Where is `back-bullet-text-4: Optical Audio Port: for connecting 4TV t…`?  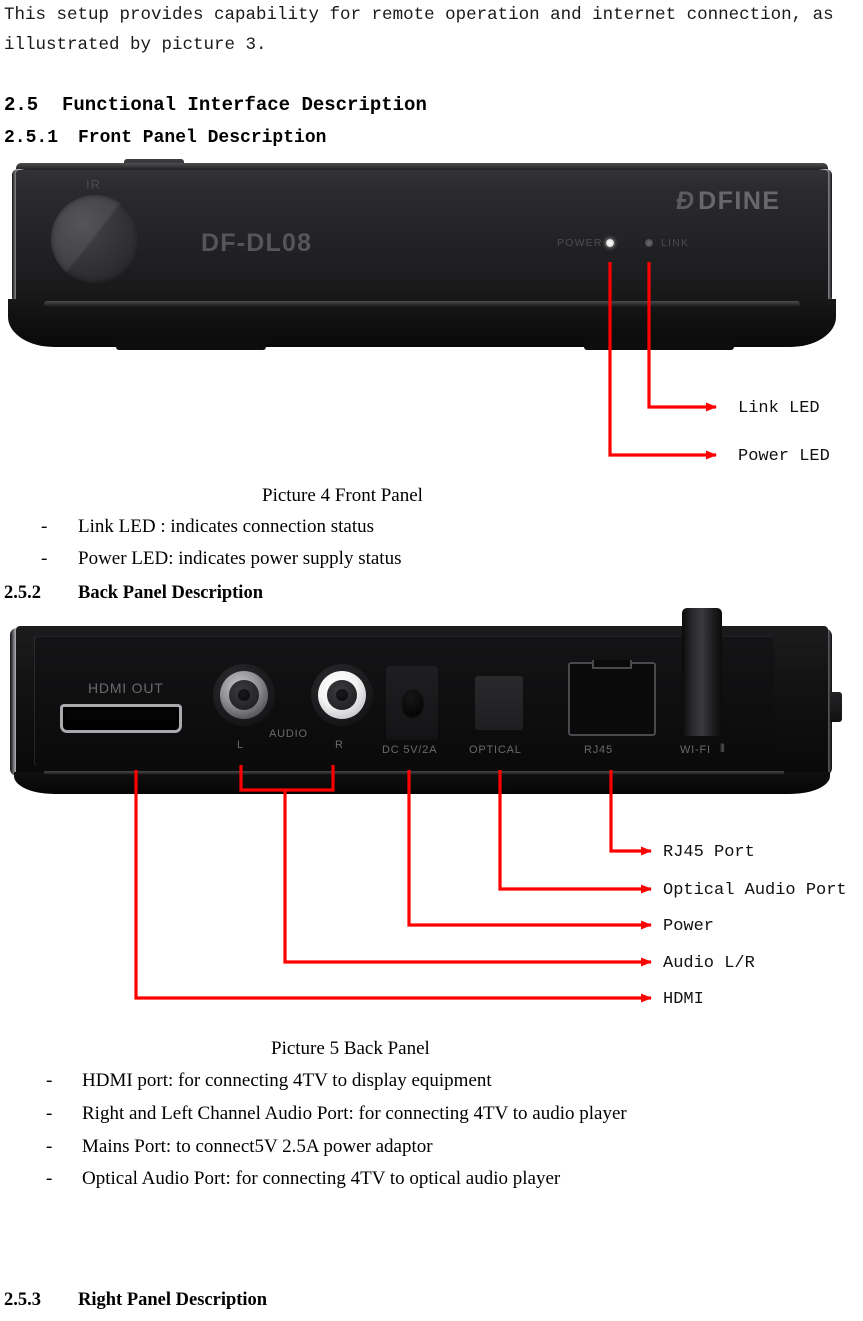
back-bullet-text-4: Optical Audio Port: for connecting 4TV t… is located at coordinates (321, 1178).